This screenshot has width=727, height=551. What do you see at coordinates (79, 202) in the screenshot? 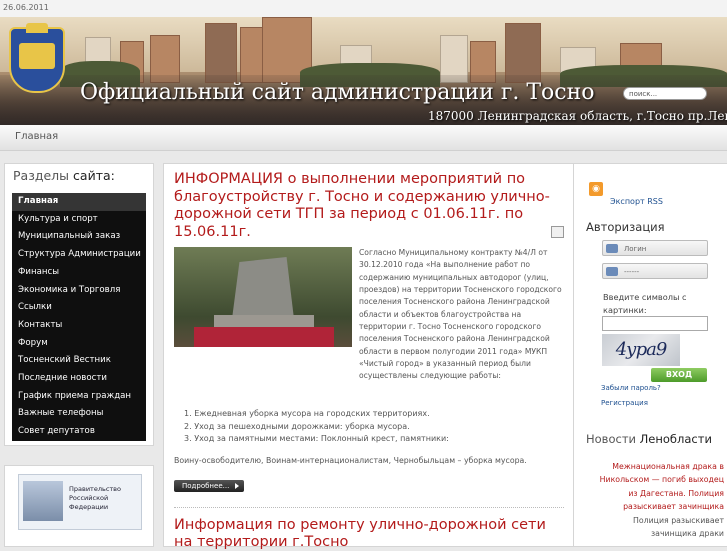
I see `sidebar-menu-item: Главная` at bounding box center [79, 202].